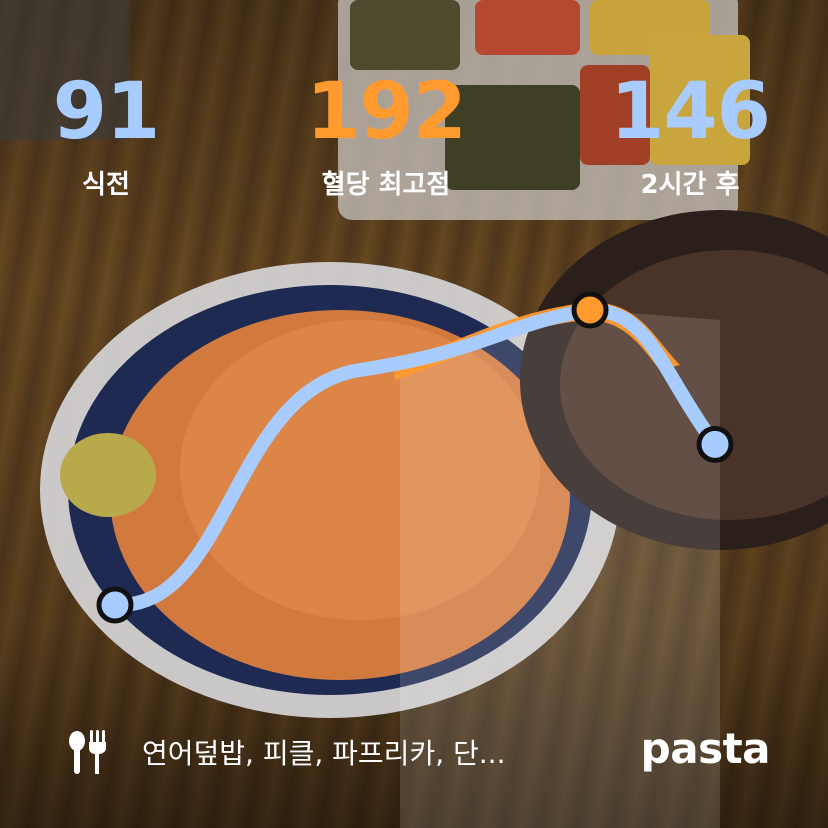 The image size is (828, 828). Describe the element at coordinates (537, 341) in the screenshot. I see `peak-area` at that location.